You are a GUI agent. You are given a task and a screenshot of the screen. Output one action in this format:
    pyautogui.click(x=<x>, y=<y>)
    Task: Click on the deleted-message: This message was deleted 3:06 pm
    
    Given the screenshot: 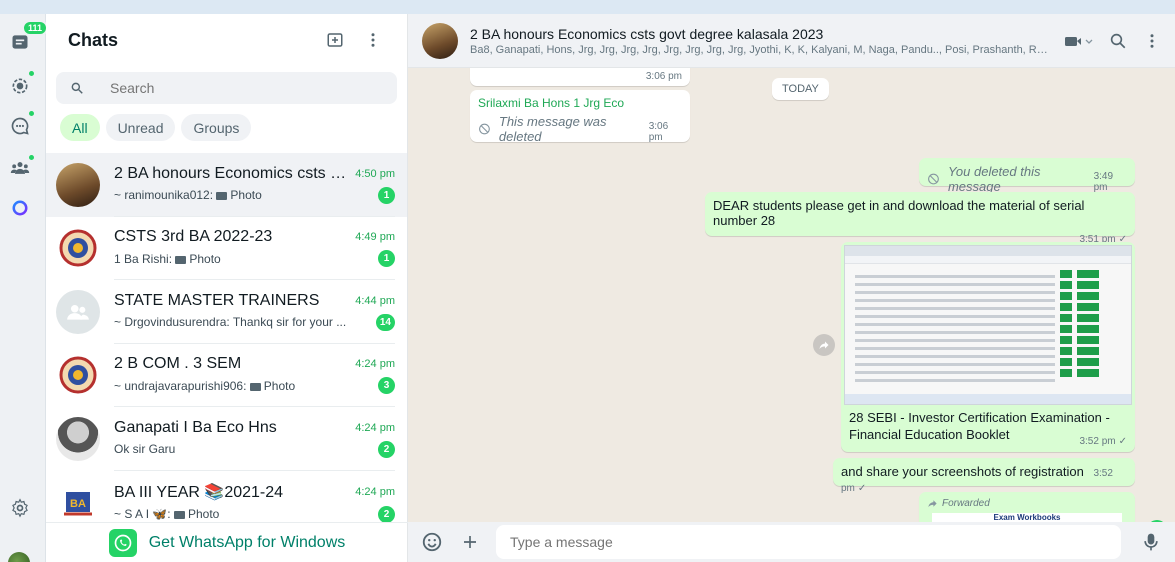 What is the action you would take?
    pyautogui.click(x=580, y=129)
    